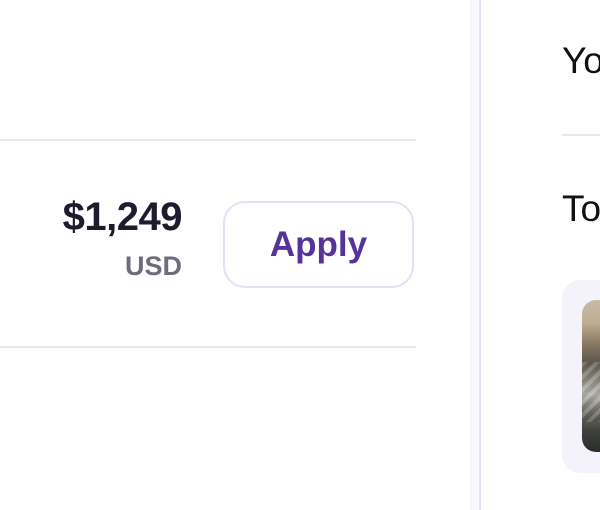 The width and height of the screenshot is (600, 510). Describe the element at coordinates (581, 135) in the screenshot. I see `sidebar-divider` at that location.